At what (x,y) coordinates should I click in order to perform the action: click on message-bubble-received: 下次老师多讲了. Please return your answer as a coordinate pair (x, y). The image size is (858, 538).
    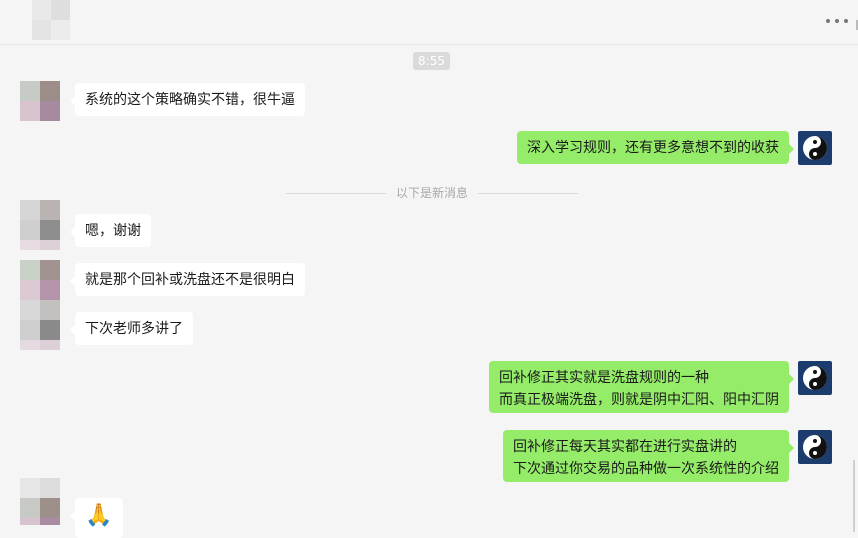
    Looking at the image, I should click on (131, 328).